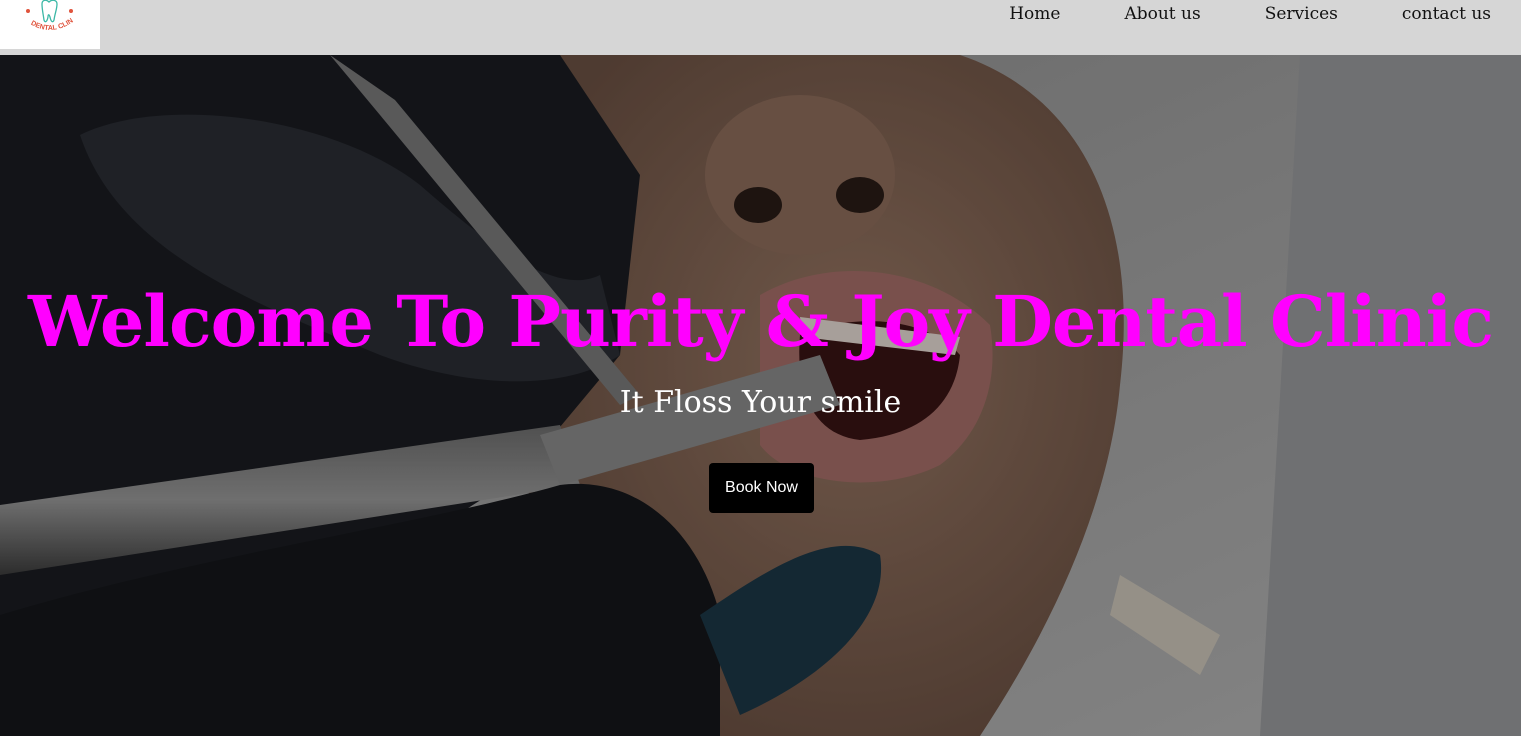 Image resolution: width=1521 pixels, height=736 pixels. I want to click on tooth-logo-icon: DENTAL CLINIC, so click(37, 16).